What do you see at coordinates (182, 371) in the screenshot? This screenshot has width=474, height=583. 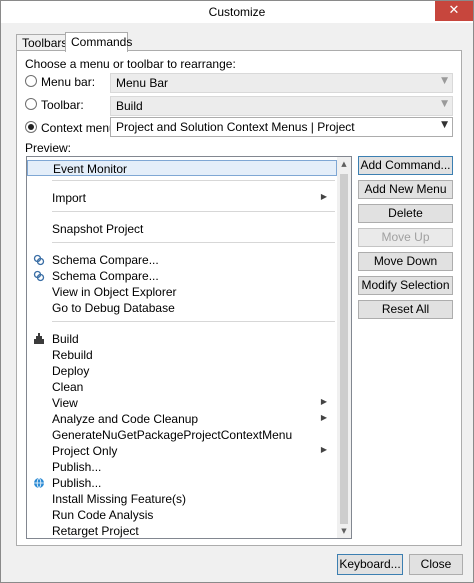 I see `list-item: Deploy` at bounding box center [182, 371].